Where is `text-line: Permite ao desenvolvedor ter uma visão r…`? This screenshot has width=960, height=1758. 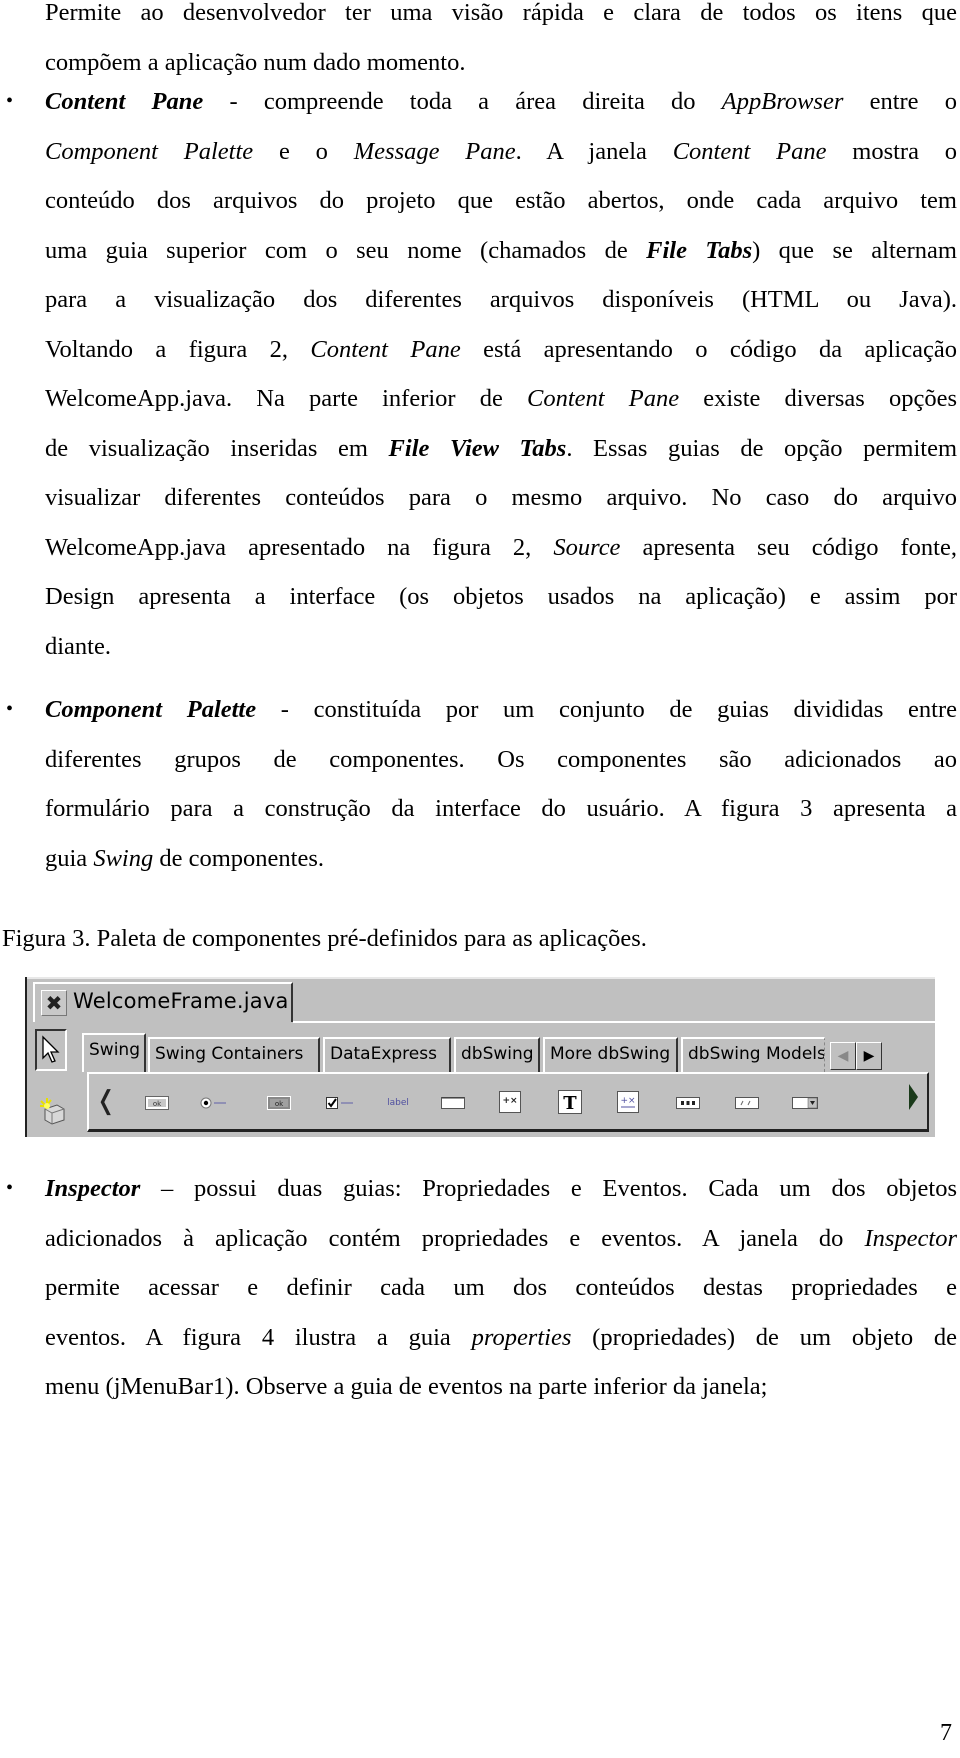 text-line: Permite ao desenvolvedor ter uma visão r… is located at coordinates (501, 13).